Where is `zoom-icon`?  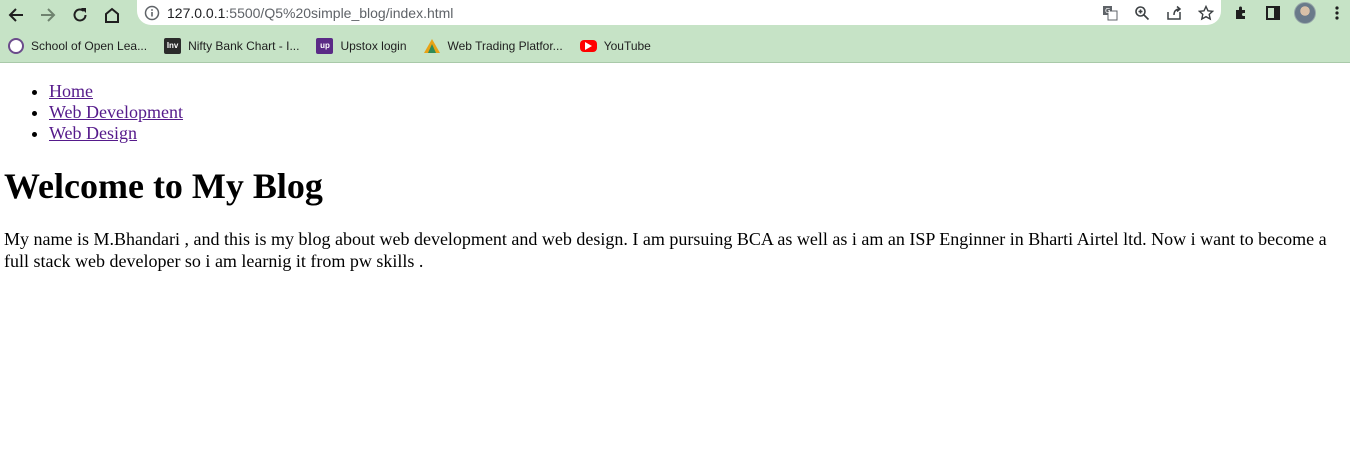
zoom-icon is located at coordinates (1142, 13).